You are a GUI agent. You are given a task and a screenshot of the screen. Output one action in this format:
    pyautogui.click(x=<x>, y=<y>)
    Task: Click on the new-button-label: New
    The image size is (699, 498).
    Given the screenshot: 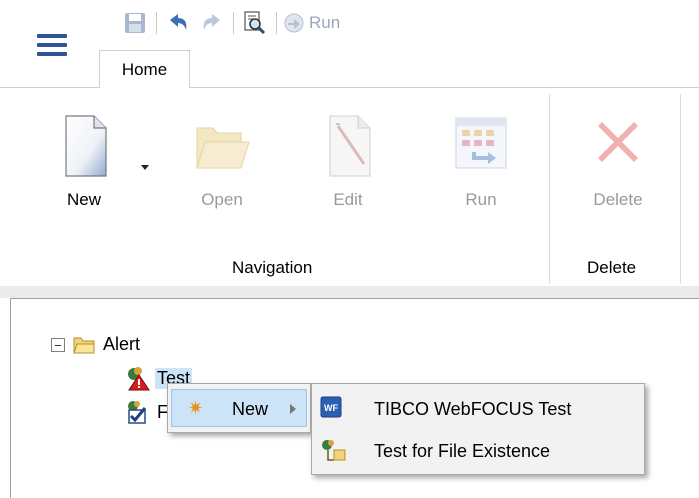 What is the action you would take?
    pyautogui.click(x=83, y=199)
    